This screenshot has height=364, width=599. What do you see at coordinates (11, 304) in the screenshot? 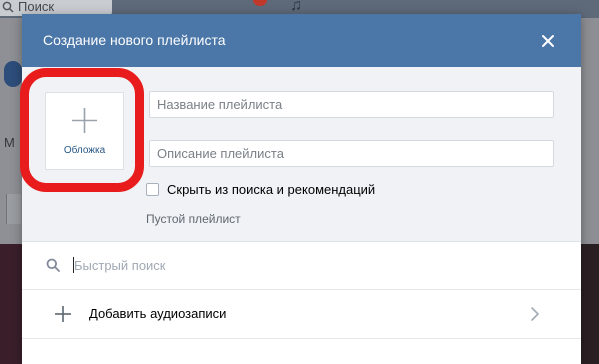
I see `background-image-left` at bounding box center [11, 304].